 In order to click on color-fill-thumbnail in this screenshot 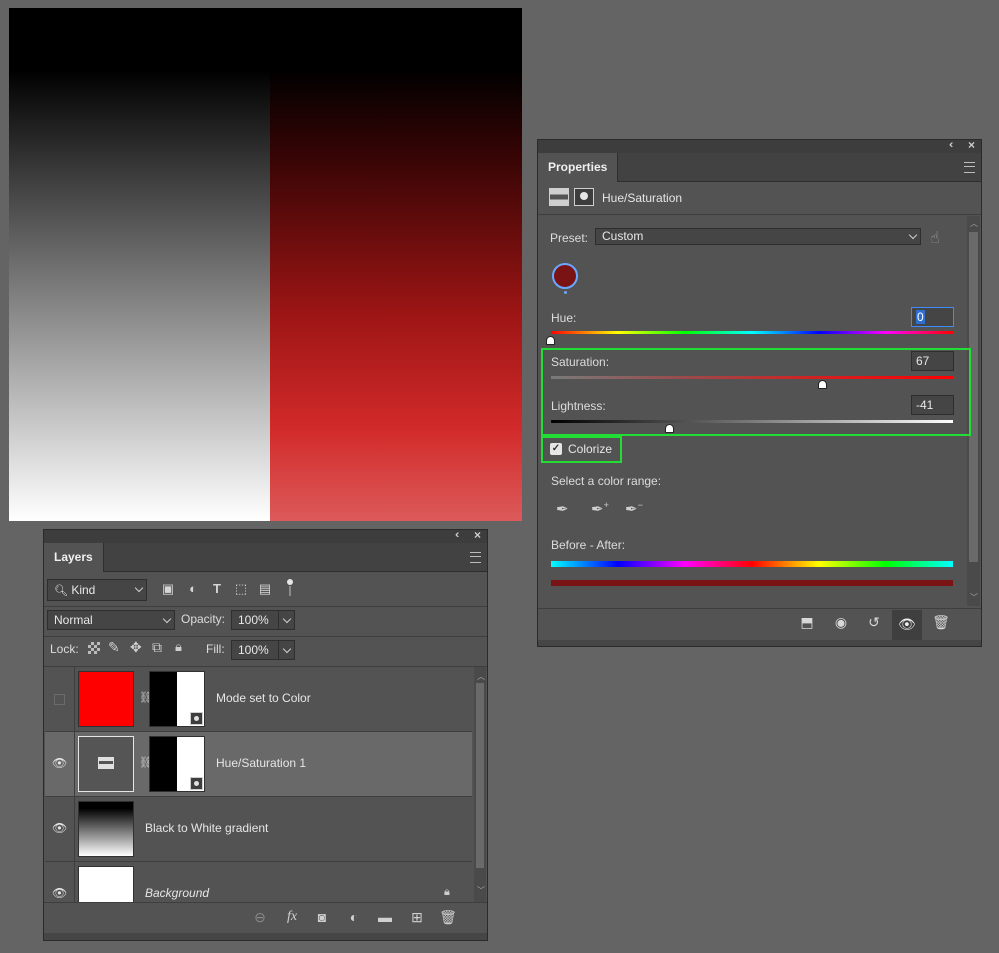, I will do `click(106, 699)`.